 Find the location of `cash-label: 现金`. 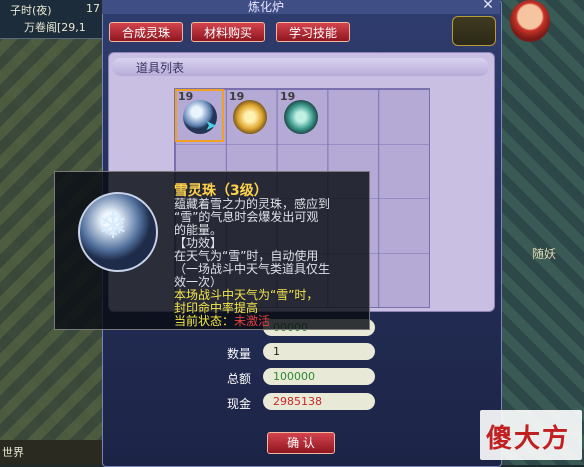

cash-label: 现金 is located at coordinates (239, 404).